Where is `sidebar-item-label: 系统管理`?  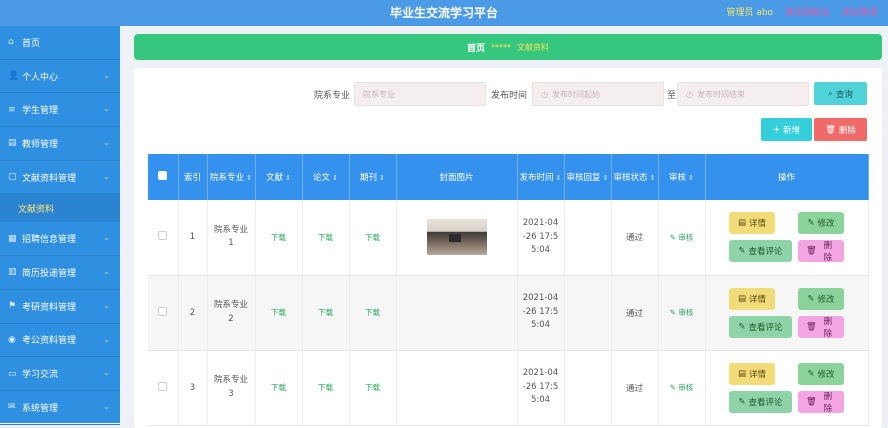 sidebar-item-label: 系统管理 is located at coordinates (40, 408).